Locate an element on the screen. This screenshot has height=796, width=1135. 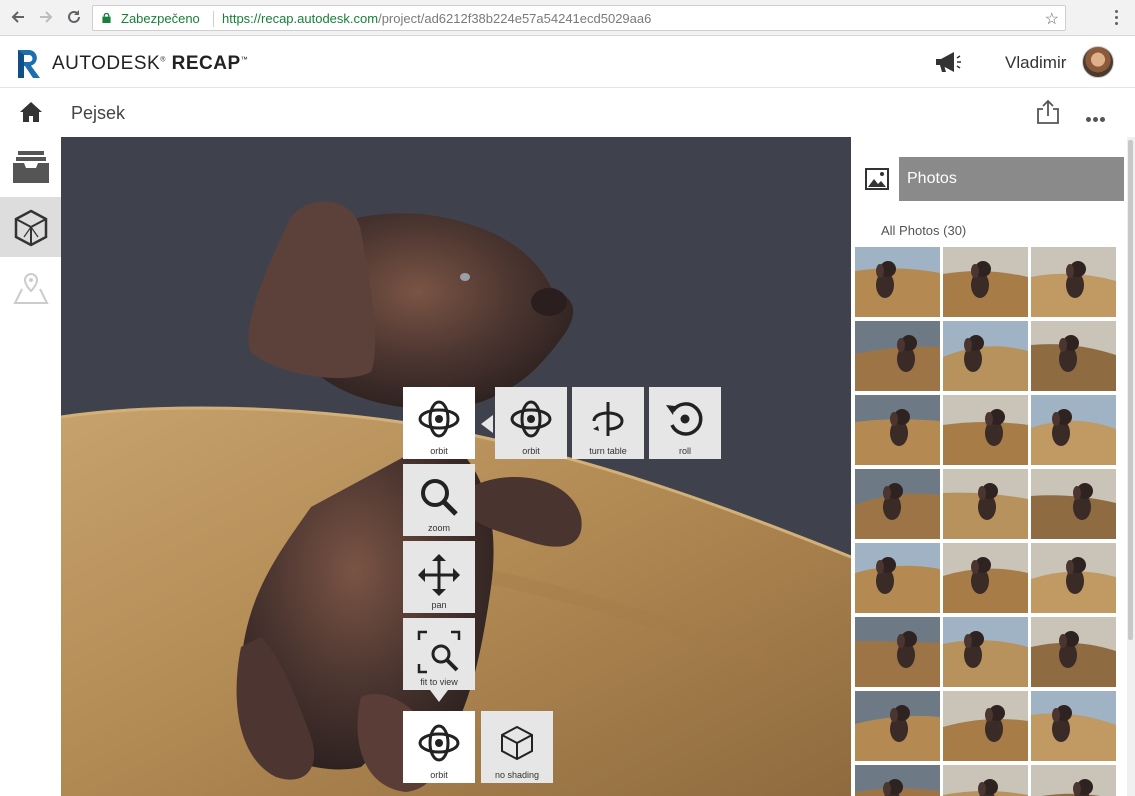
scrollbar-thumb is located at coordinates (1130, 390).